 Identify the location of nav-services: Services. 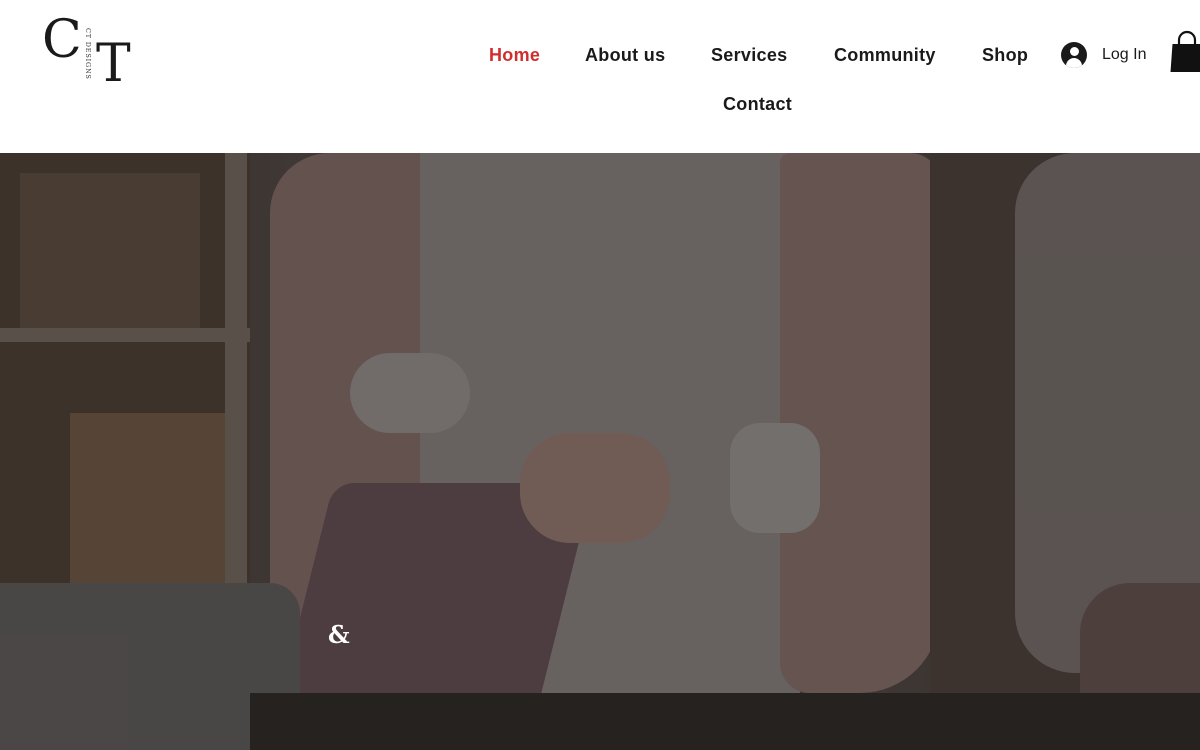
(749, 55).